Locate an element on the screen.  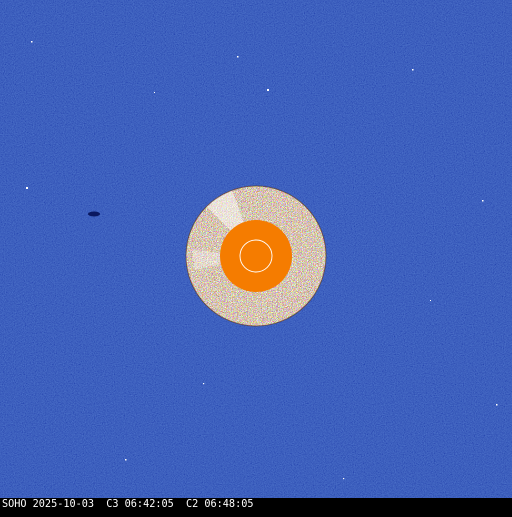
occulter-disk is located at coordinates (256, 256).